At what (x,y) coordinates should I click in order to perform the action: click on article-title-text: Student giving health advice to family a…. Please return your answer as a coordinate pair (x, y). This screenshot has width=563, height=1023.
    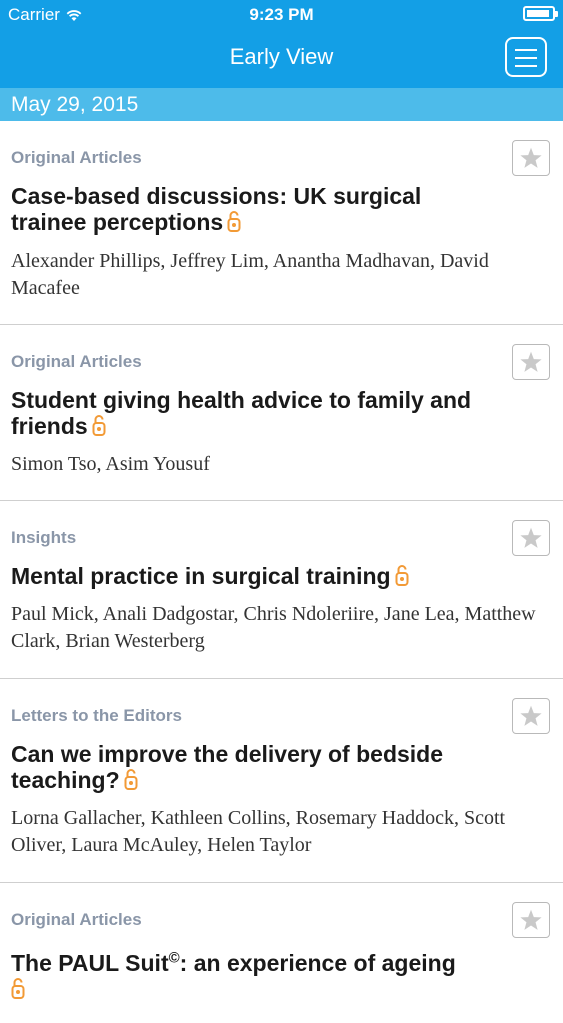
    Looking at the image, I should click on (241, 413).